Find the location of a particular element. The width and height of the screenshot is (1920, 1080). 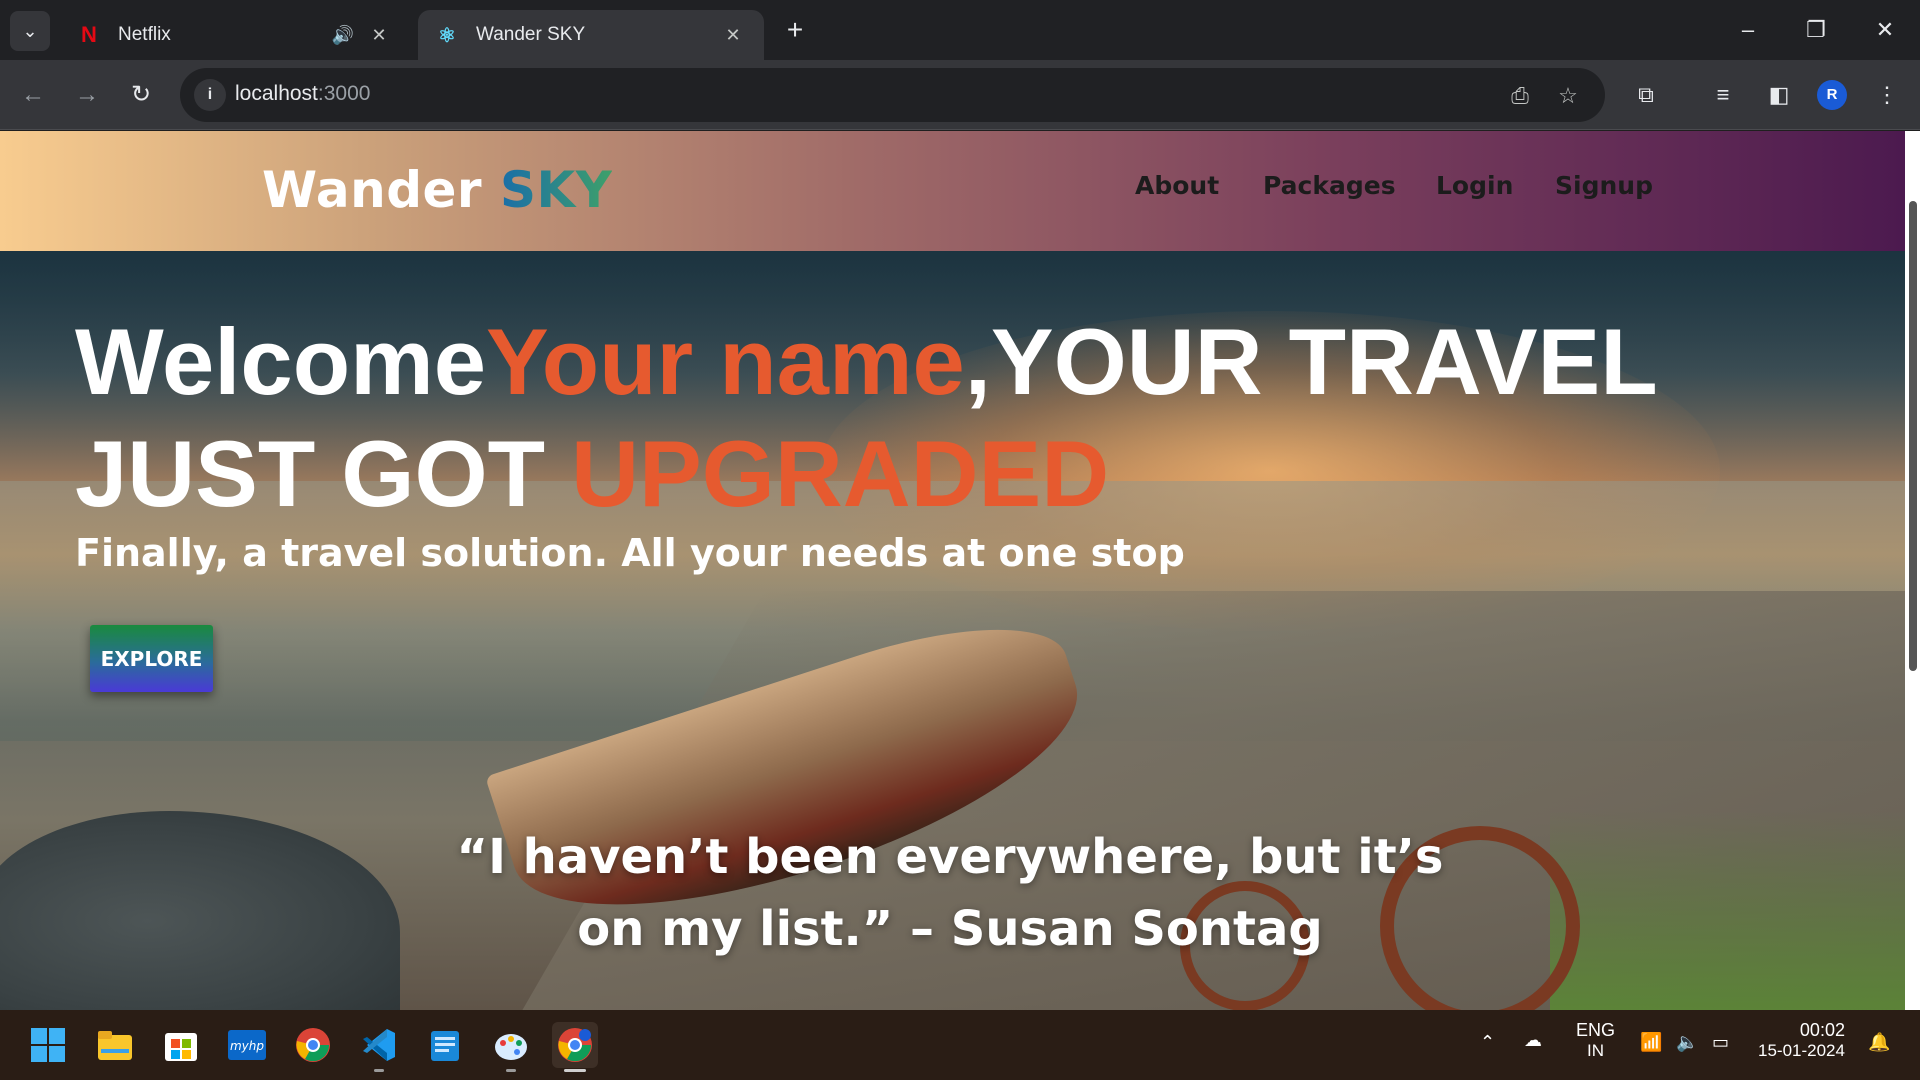

notepad-icon is located at coordinates (445, 1045).